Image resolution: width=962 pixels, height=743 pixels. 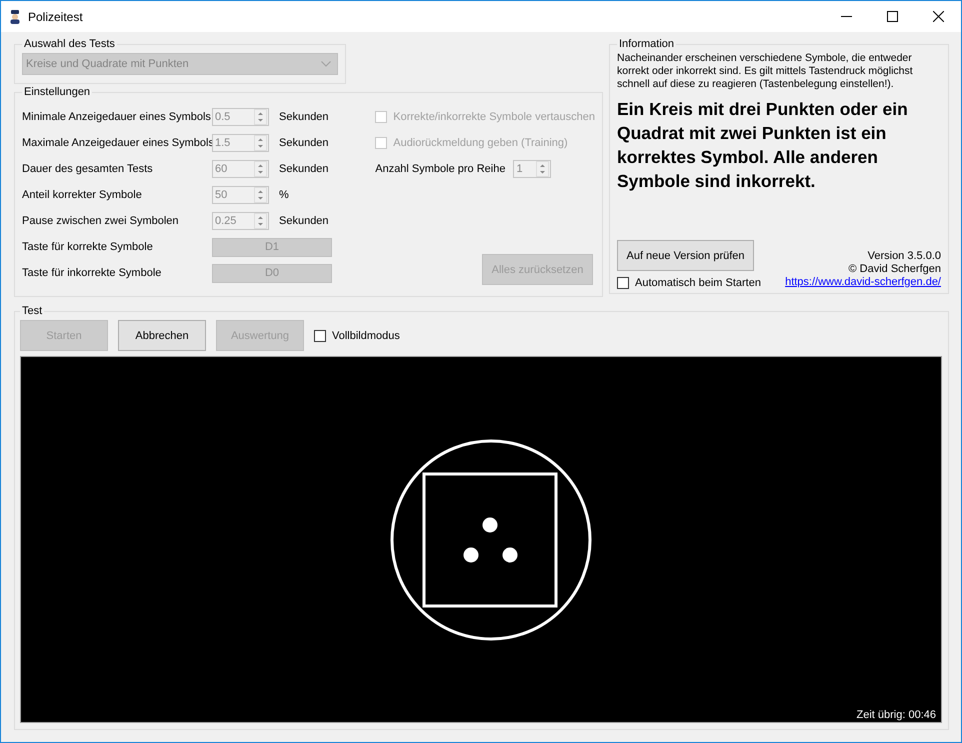 I want to click on setting-label: Anzahl Symbole pro Reihe, so click(x=440, y=169).